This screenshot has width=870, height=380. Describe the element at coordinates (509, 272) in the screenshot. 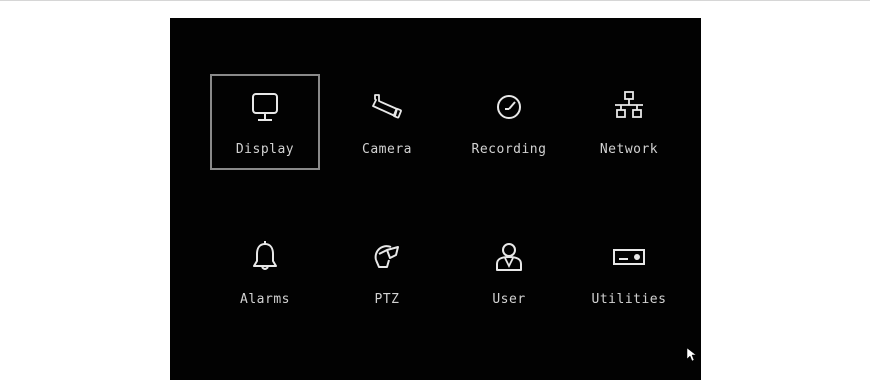

I see `menu-item-user: User` at that location.